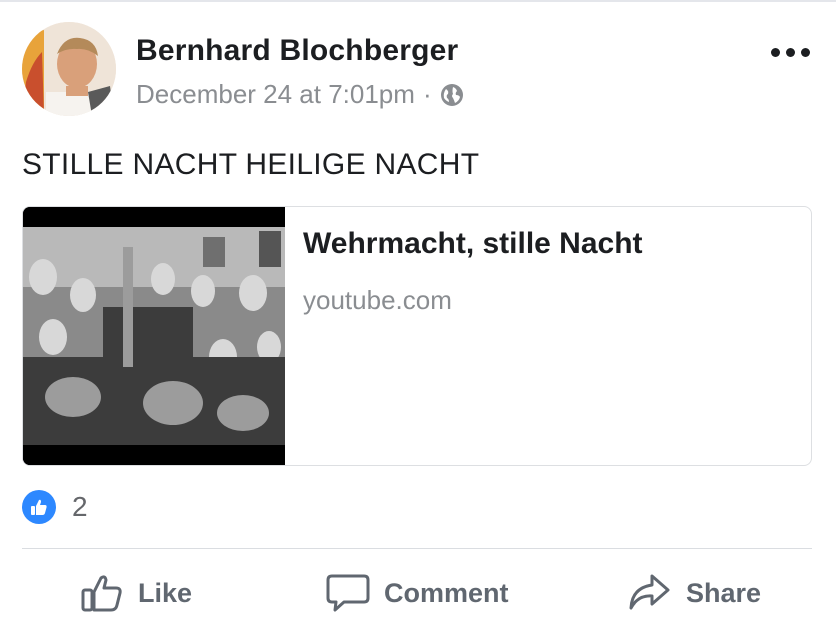 This screenshot has height=636, width=836. I want to click on like-label: Like, so click(165, 592).